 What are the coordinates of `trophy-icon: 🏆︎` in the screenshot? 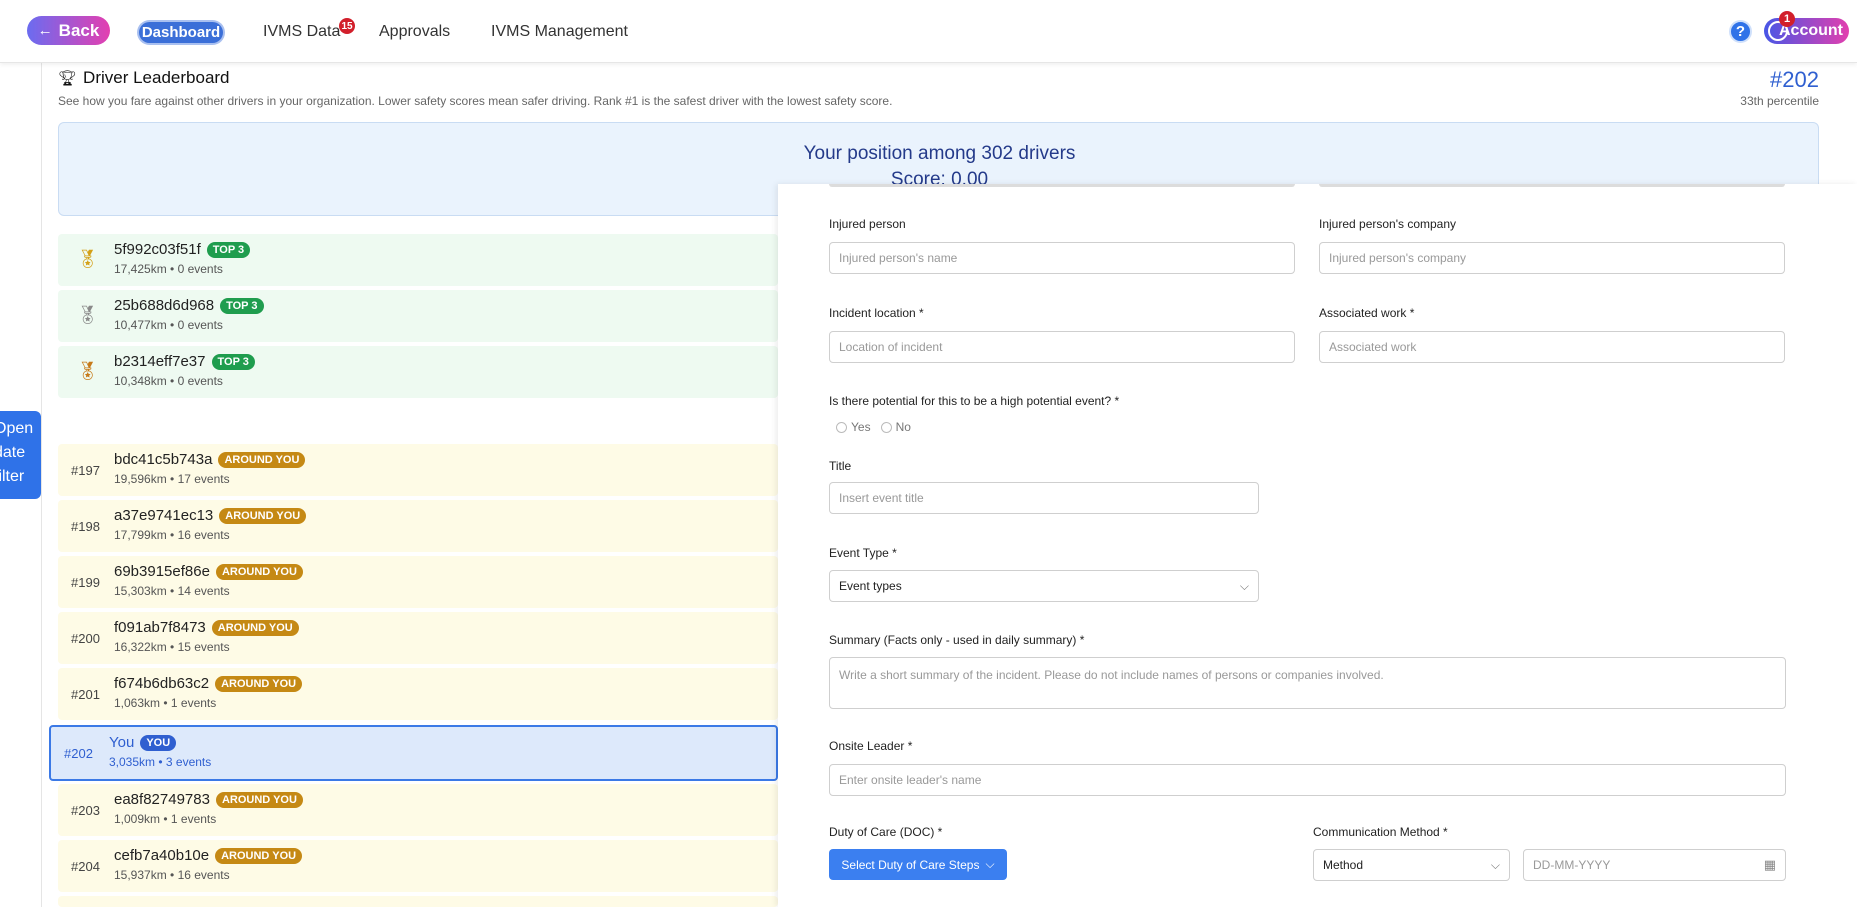 It's located at (68, 78).